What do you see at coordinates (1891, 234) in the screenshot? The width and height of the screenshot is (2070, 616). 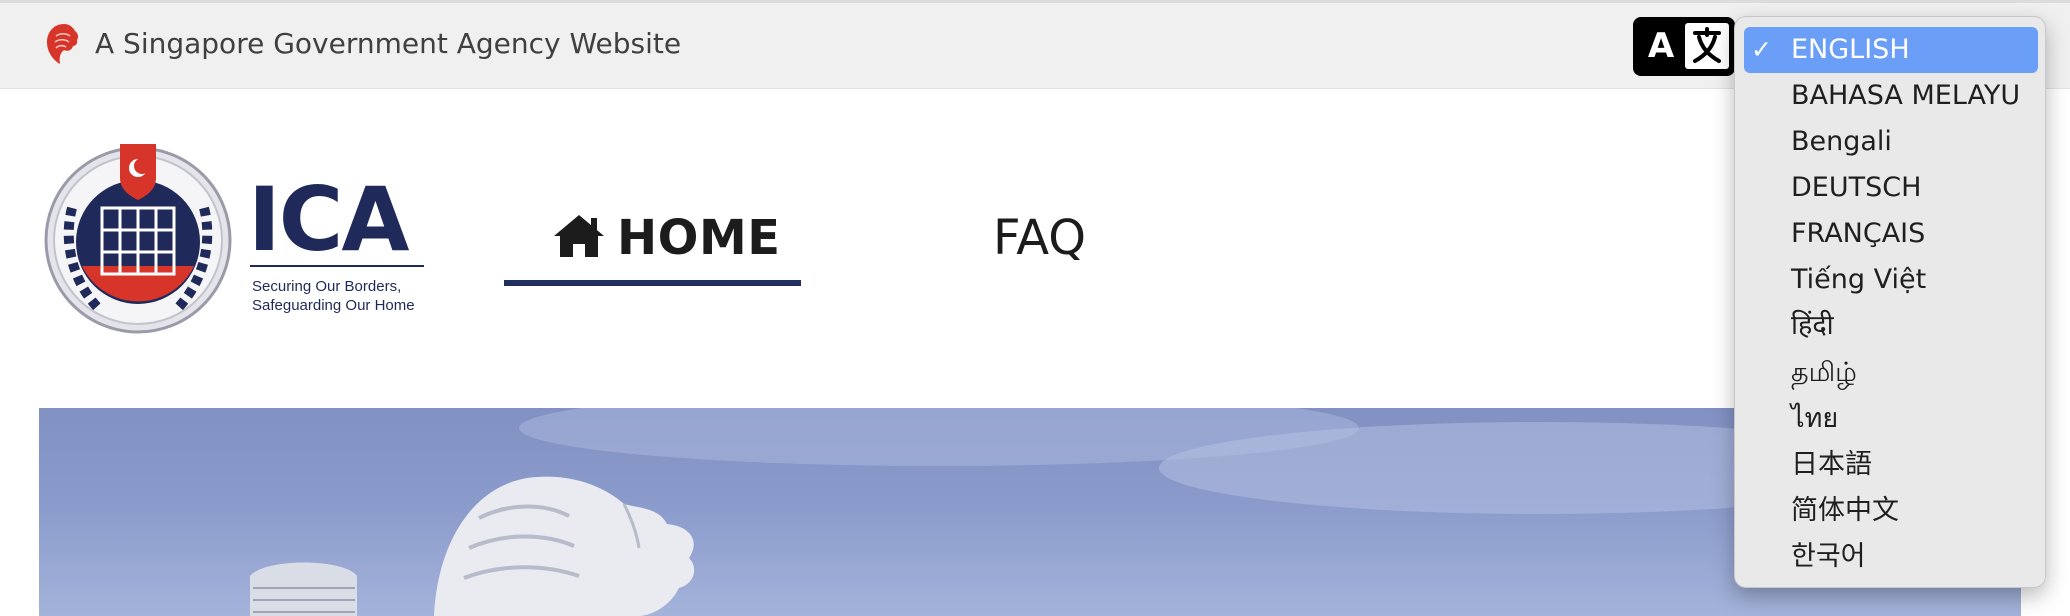 I see `language-option-francais: FRANÇAIS` at bounding box center [1891, 234].